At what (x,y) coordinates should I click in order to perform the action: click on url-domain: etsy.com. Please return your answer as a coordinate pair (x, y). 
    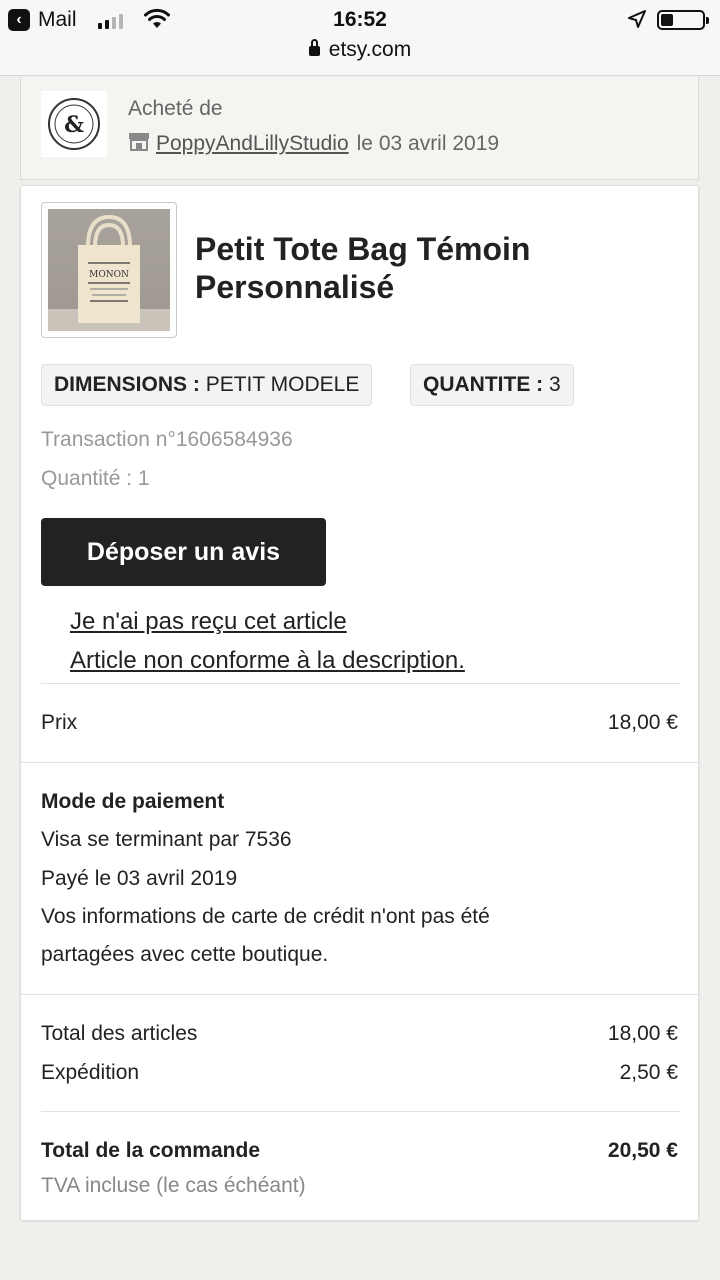
    Looking at the image, I should click on (370, 49).